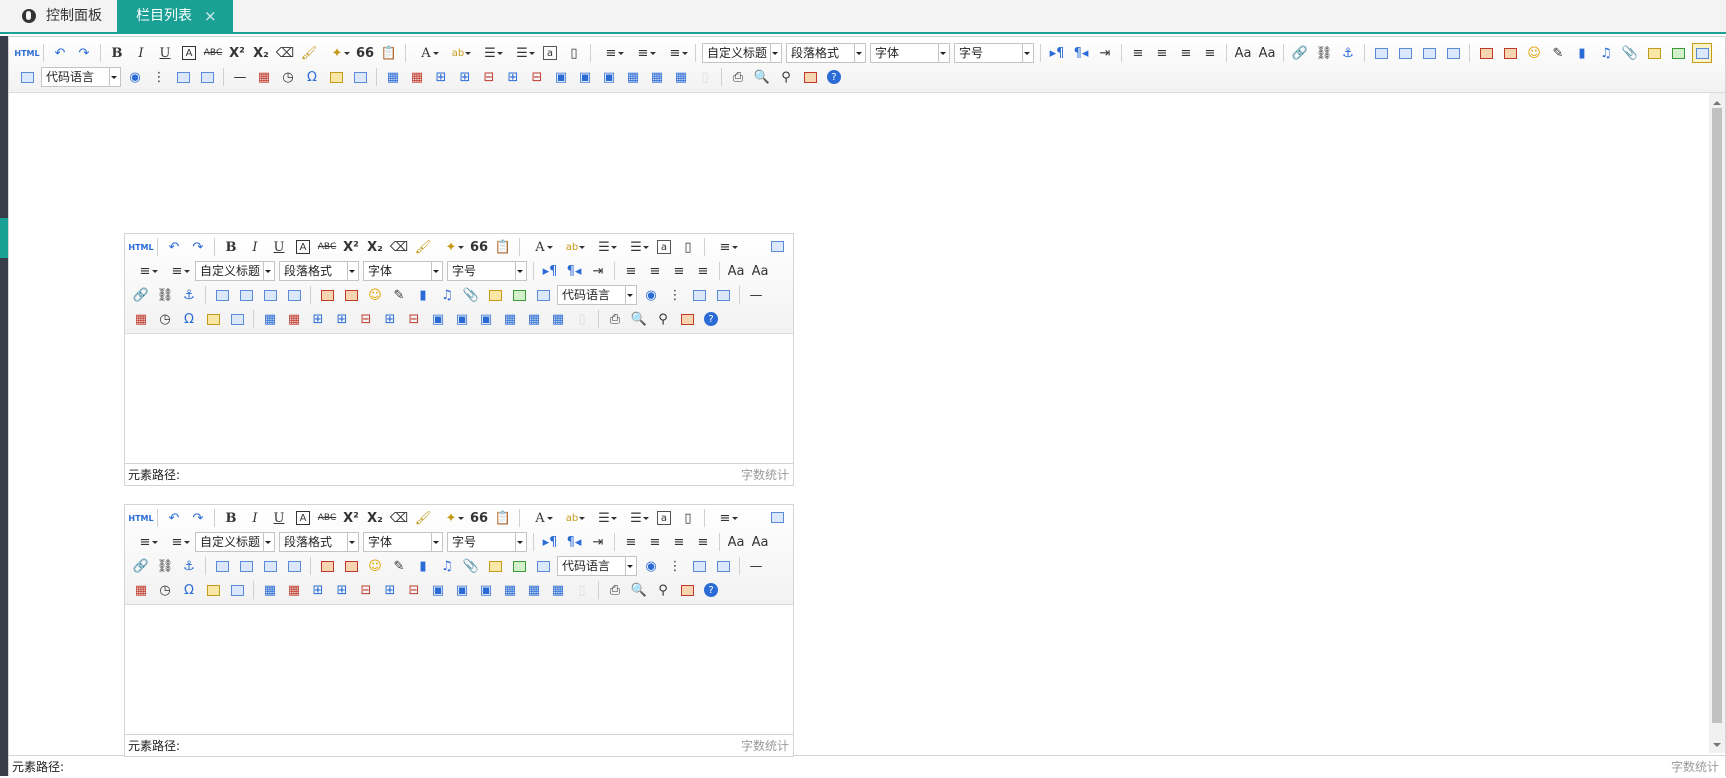 This screenshot has width=1726, height=778. I want to click on quote-button: 66, so click(479, 247).